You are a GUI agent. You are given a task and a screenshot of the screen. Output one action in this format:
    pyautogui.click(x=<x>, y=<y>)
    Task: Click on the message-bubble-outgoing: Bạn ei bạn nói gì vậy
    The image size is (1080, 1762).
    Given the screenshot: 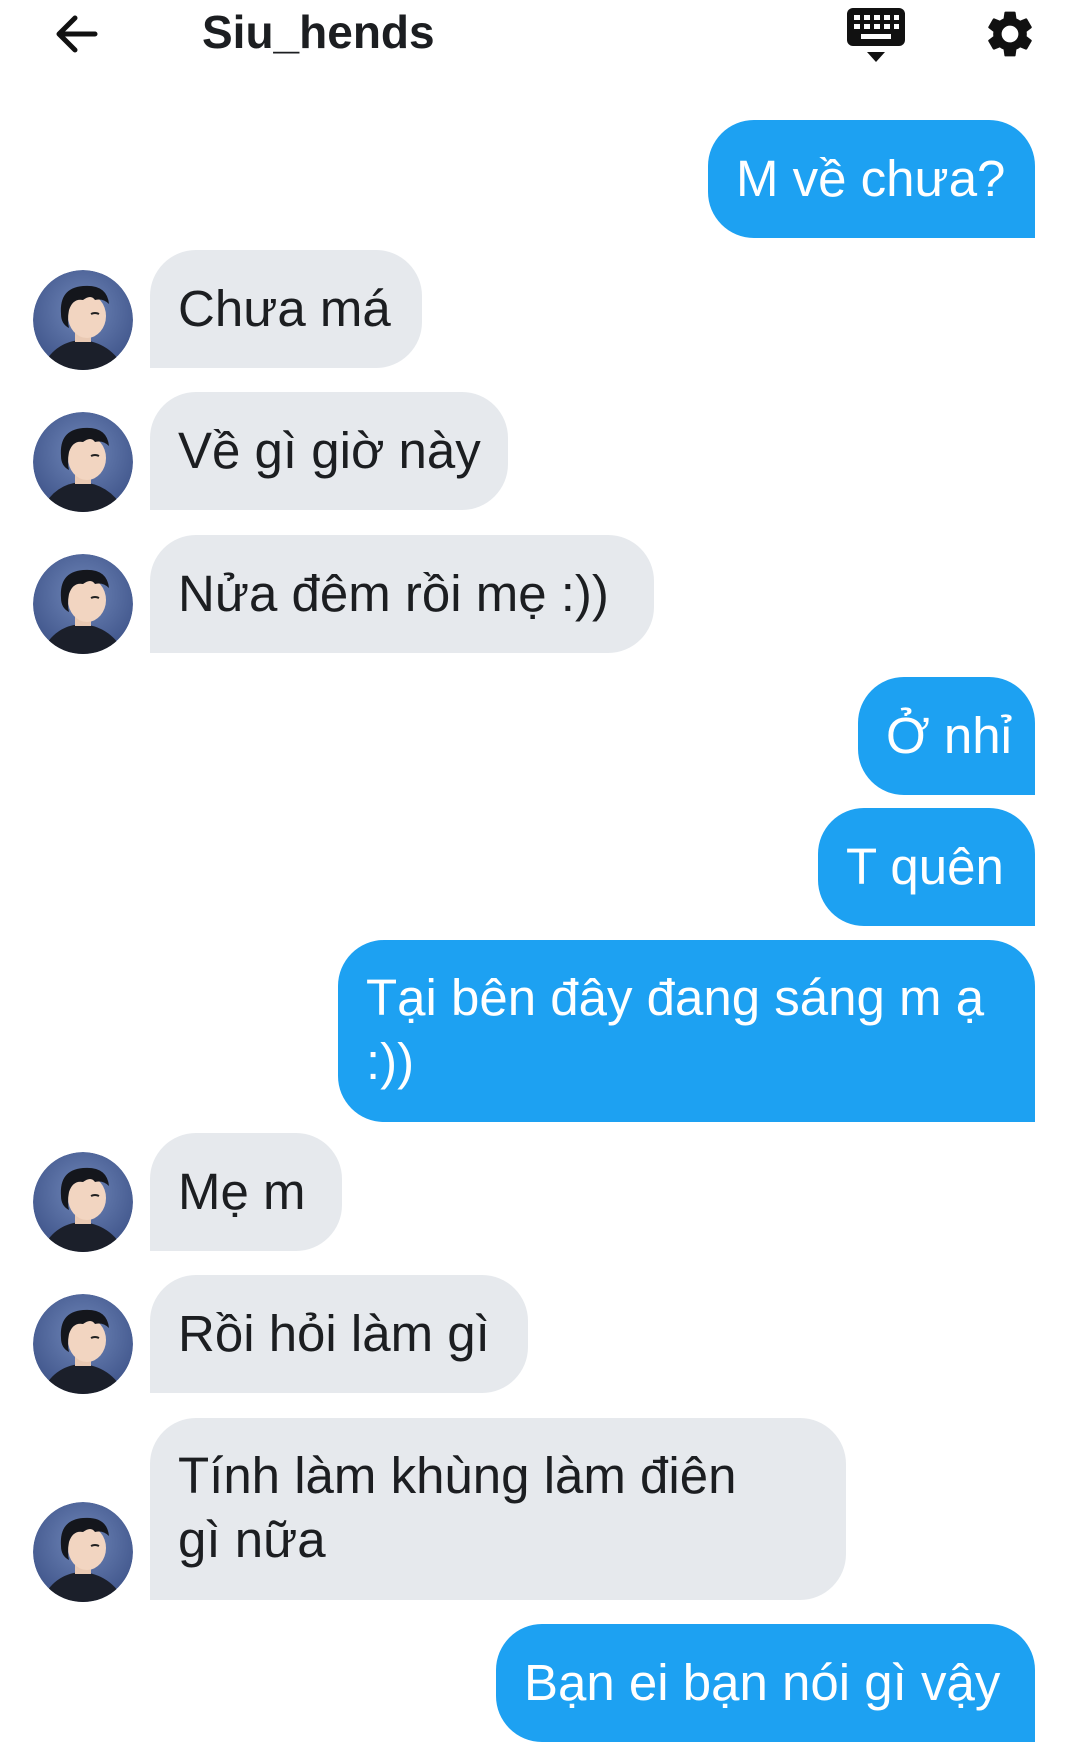 What is the action you would take?
    pyautogui.click(x=765, y=1683)
    